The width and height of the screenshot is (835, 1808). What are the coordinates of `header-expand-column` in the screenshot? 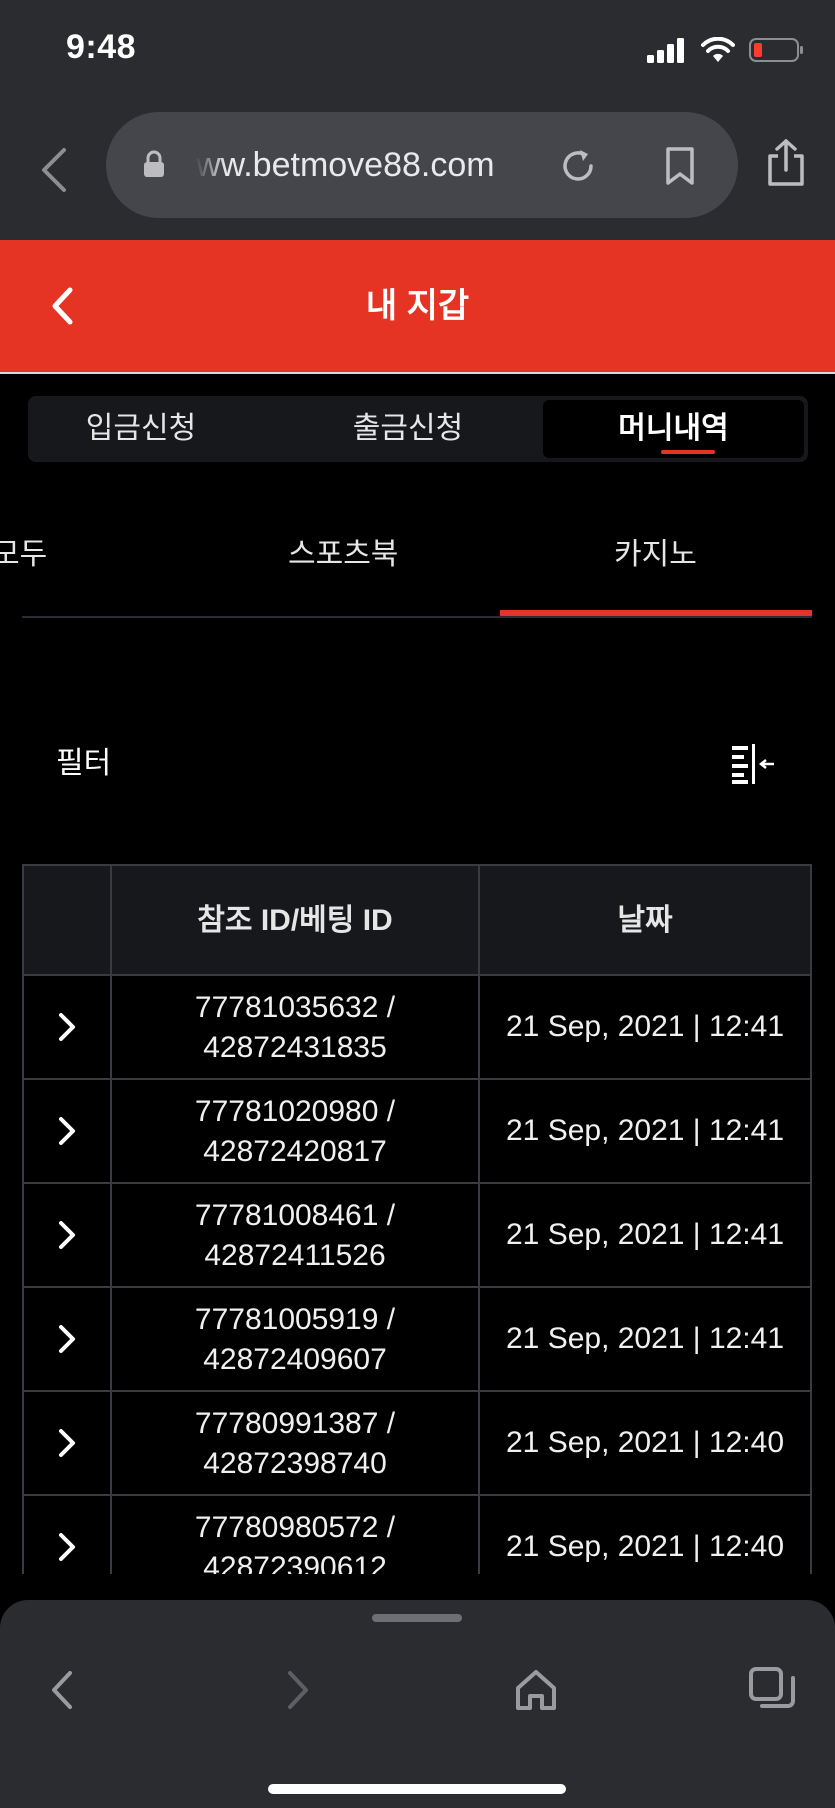 It's located at (68, 921).